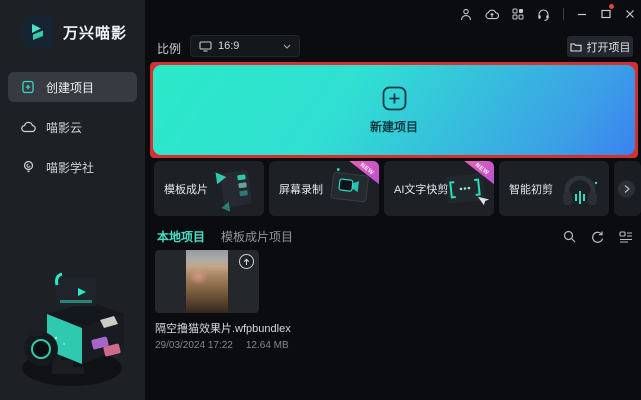  I want to click on minimize-icon, so click(582, 14).